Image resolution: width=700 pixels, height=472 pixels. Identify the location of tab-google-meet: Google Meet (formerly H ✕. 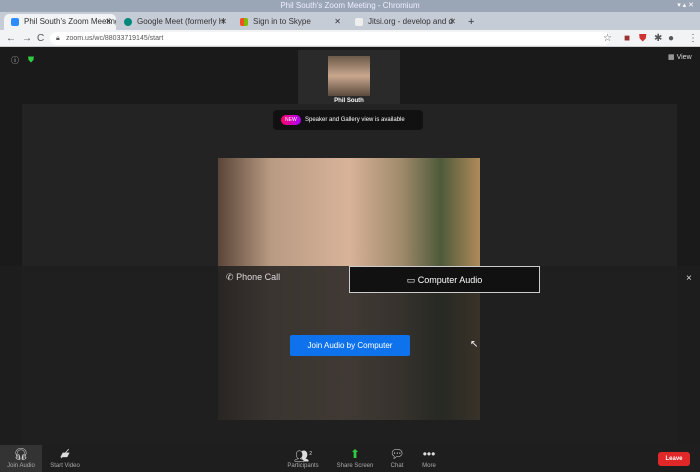
(174, 22).